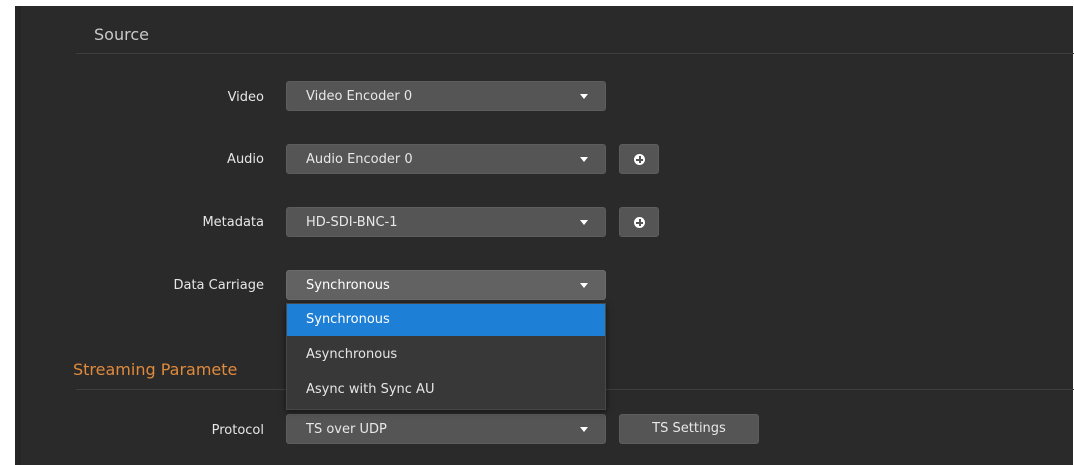  I want to click on section-title-source: Source, so click(121, 34).